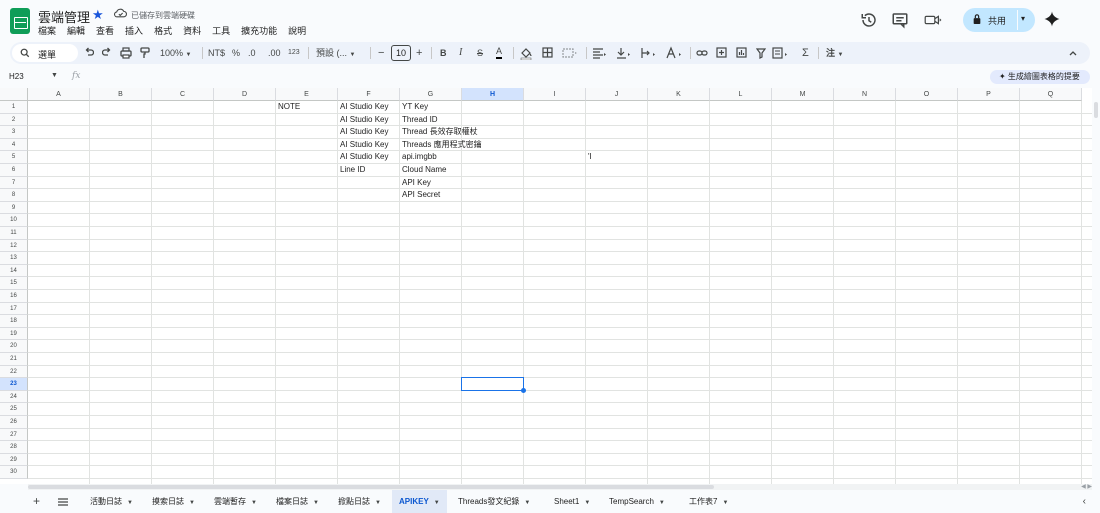 The height and width of the screenshot is (513, 1100). What do you see at coordinates (14, 372) in the screenshot?
I see `row-header-22: 22` at bounding box center [14, 372].